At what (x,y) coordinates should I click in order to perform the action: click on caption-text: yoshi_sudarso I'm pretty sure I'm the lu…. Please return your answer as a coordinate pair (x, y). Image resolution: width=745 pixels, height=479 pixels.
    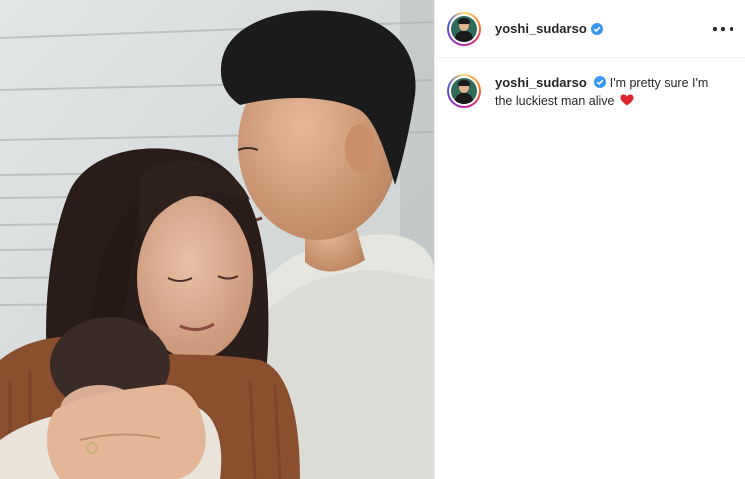
    Looking at the image, I should click on (610, 92).